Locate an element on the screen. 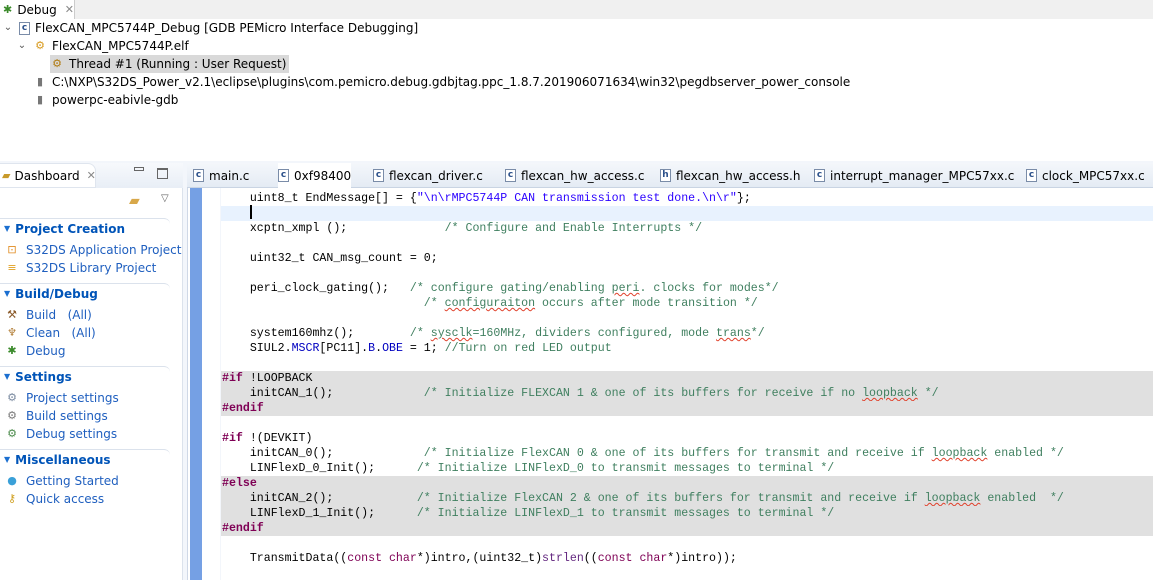 This screenshot has height=580, width=1153. dashboard-section-settings: ▼ Settings is located at coordinates (85, 376).